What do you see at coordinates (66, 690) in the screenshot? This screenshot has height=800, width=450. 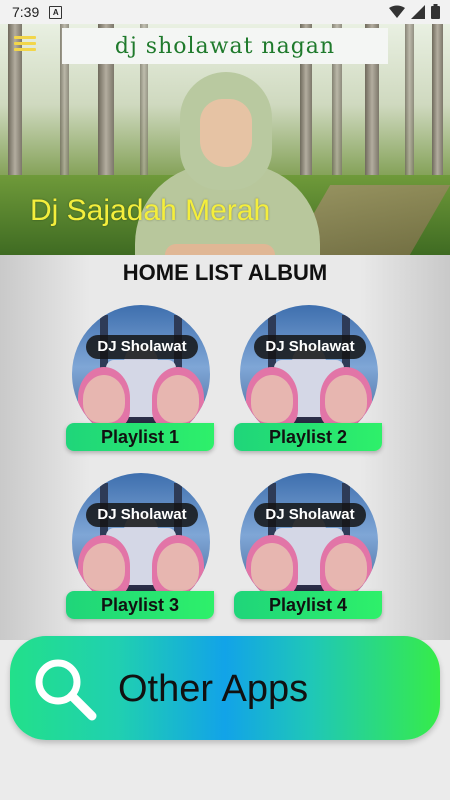 I see `search-icon` at bounding box center [66, 690].